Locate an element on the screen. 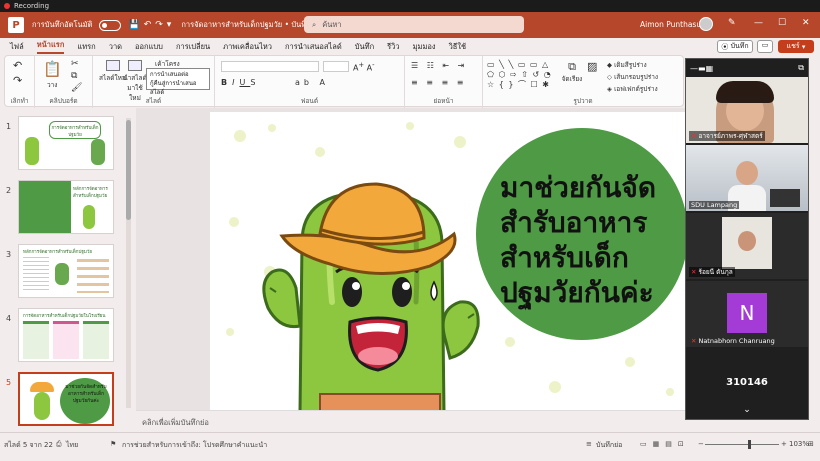  thumbnail-slide-4: การจัดอาหารสำหรับเด็กปฐมวัยในโรงเรียน is located at coordinates (66, 335).